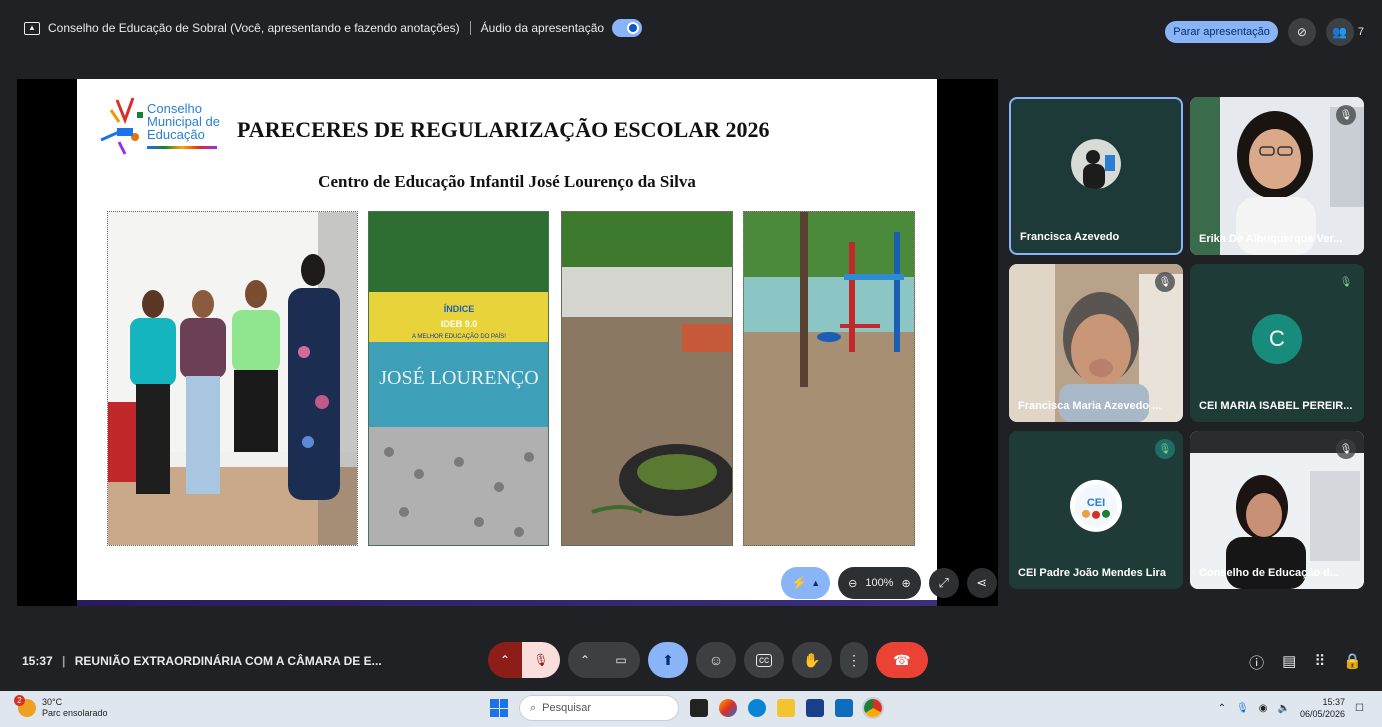 This screenshot has height=727, width=1382. I want to click on expand-icon: ⤢, so click(943, 582).